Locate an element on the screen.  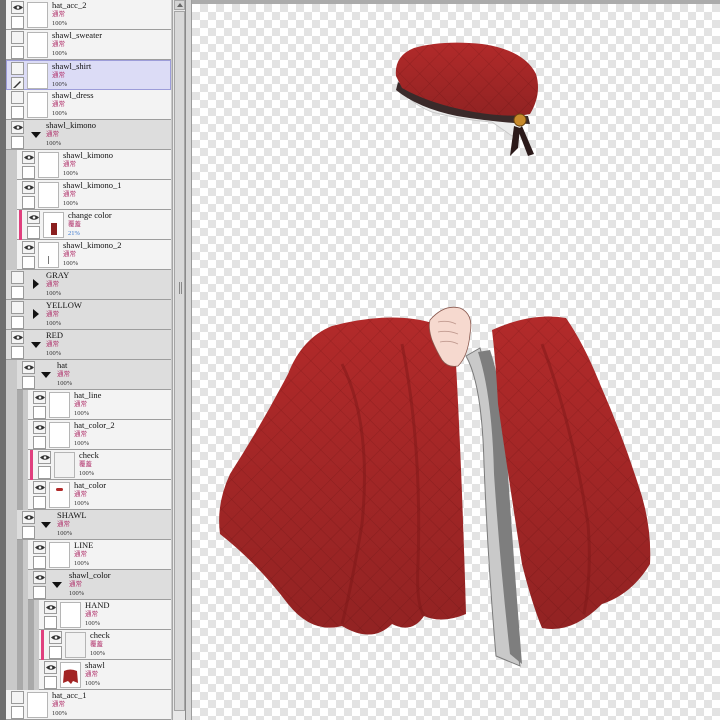
layer-row: shawl_dress 通常 100% is located at coordinates (88, 105).